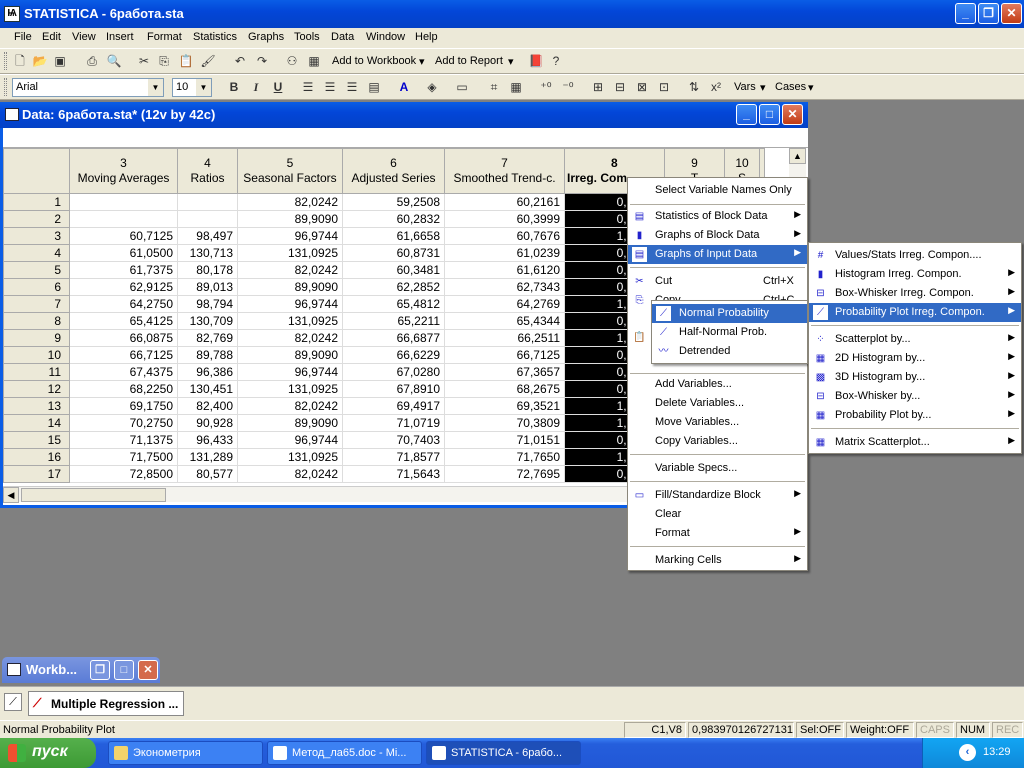 This screenshot has width=1024, height=768. Describe the element at coordinates (504, 321) in the screenshot. I see `table-cell: 65,4344` at that location.